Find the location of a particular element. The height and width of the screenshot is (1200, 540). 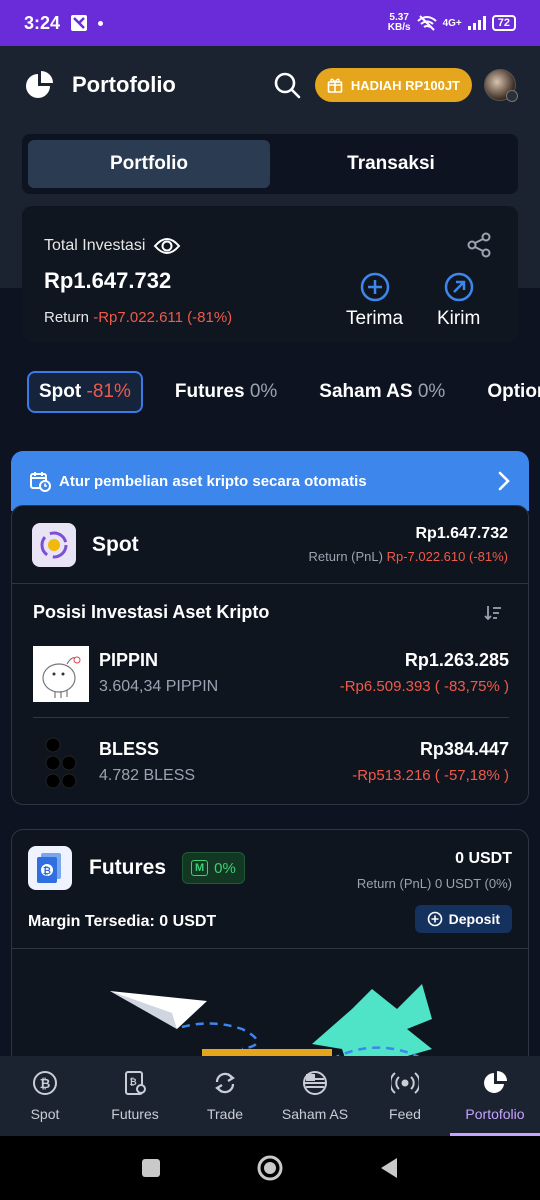

position-name: PIPPIN is located at coordinates (129, 660).